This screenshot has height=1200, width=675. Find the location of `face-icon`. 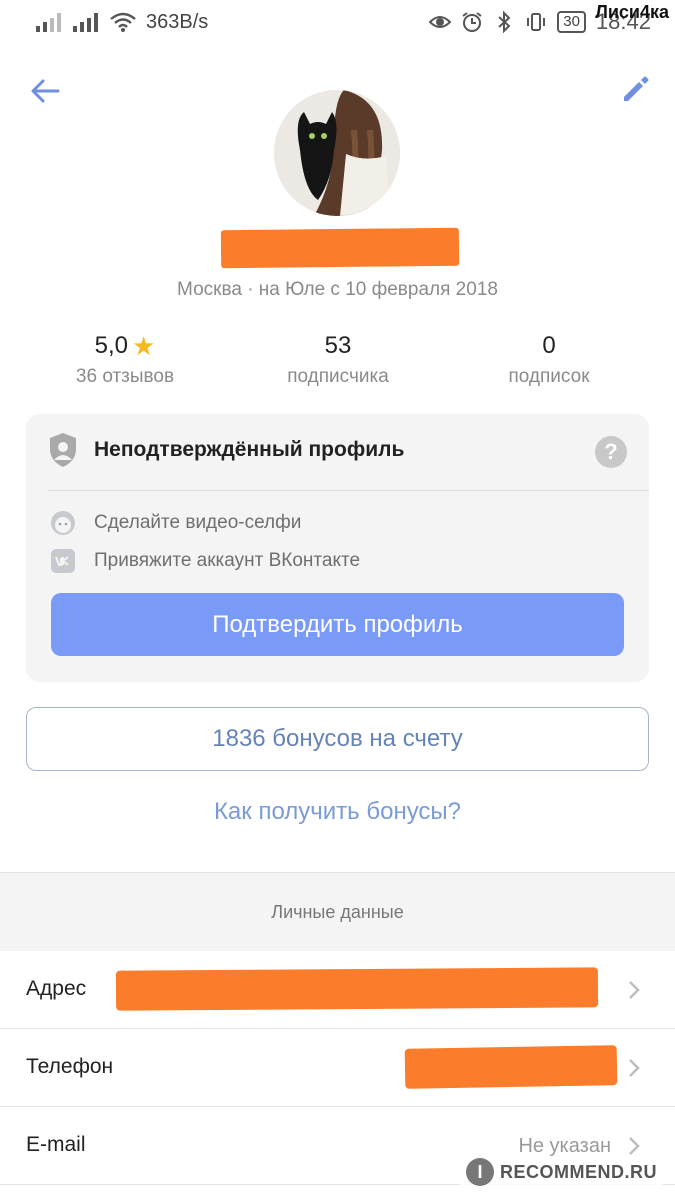

face-icon is located at coordinates (63, 523).